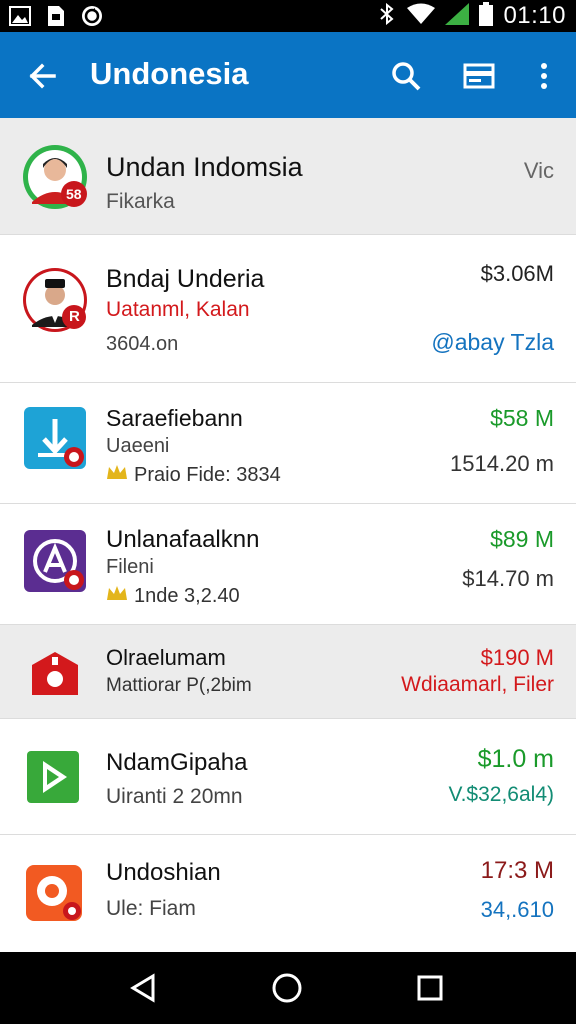 Image resolution: width=576 pixels, height=1024 pixels. I want to click on item-title: Olraelumam, so click(166, 657).